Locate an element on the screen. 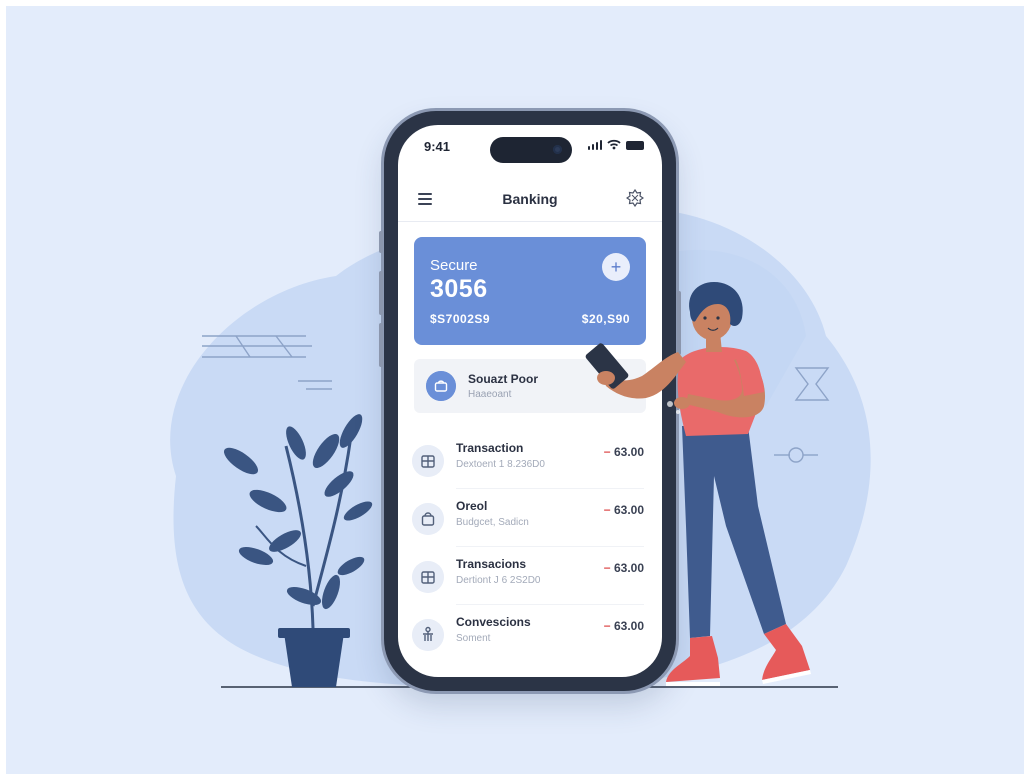 This screenshot has height=780, width=1030. transaction-title: Transacions is located at coordinates (491, 564).